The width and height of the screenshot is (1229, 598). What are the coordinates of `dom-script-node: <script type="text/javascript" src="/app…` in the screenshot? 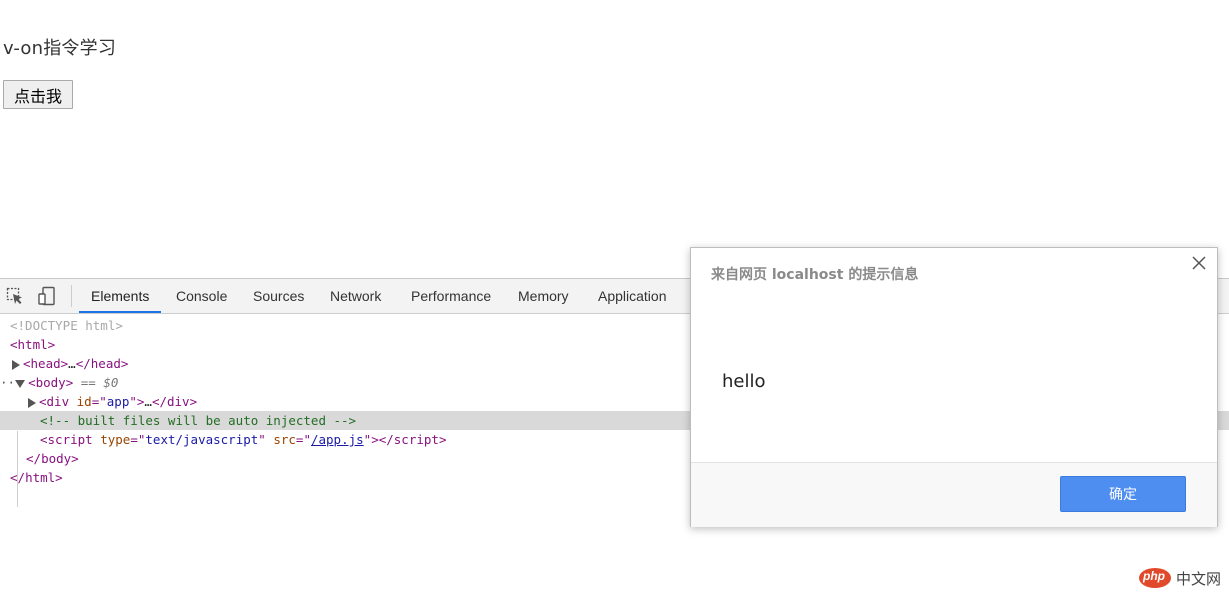 It's located at (243, 439).